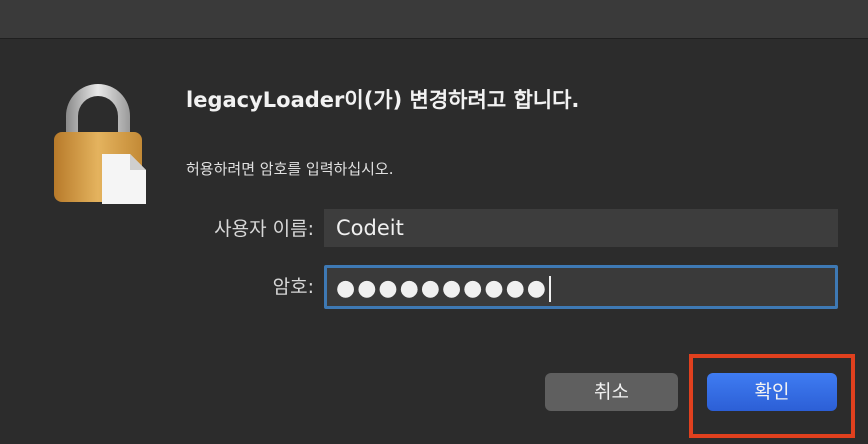 This screenshot has height=444, width=868. What do you see at coordinates (442, 288) in the screenshot?
I see `password-masked-value: ●●●●●●●●●●` at bounding box center [442, 288].